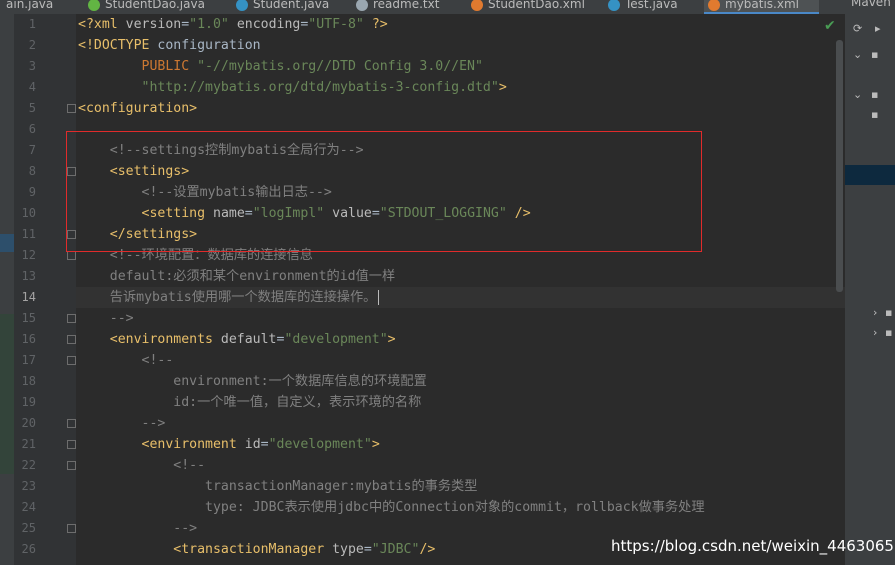 This screenshot has width=895, height=565. I want to click on code-token: ?>, so click(375, 24).